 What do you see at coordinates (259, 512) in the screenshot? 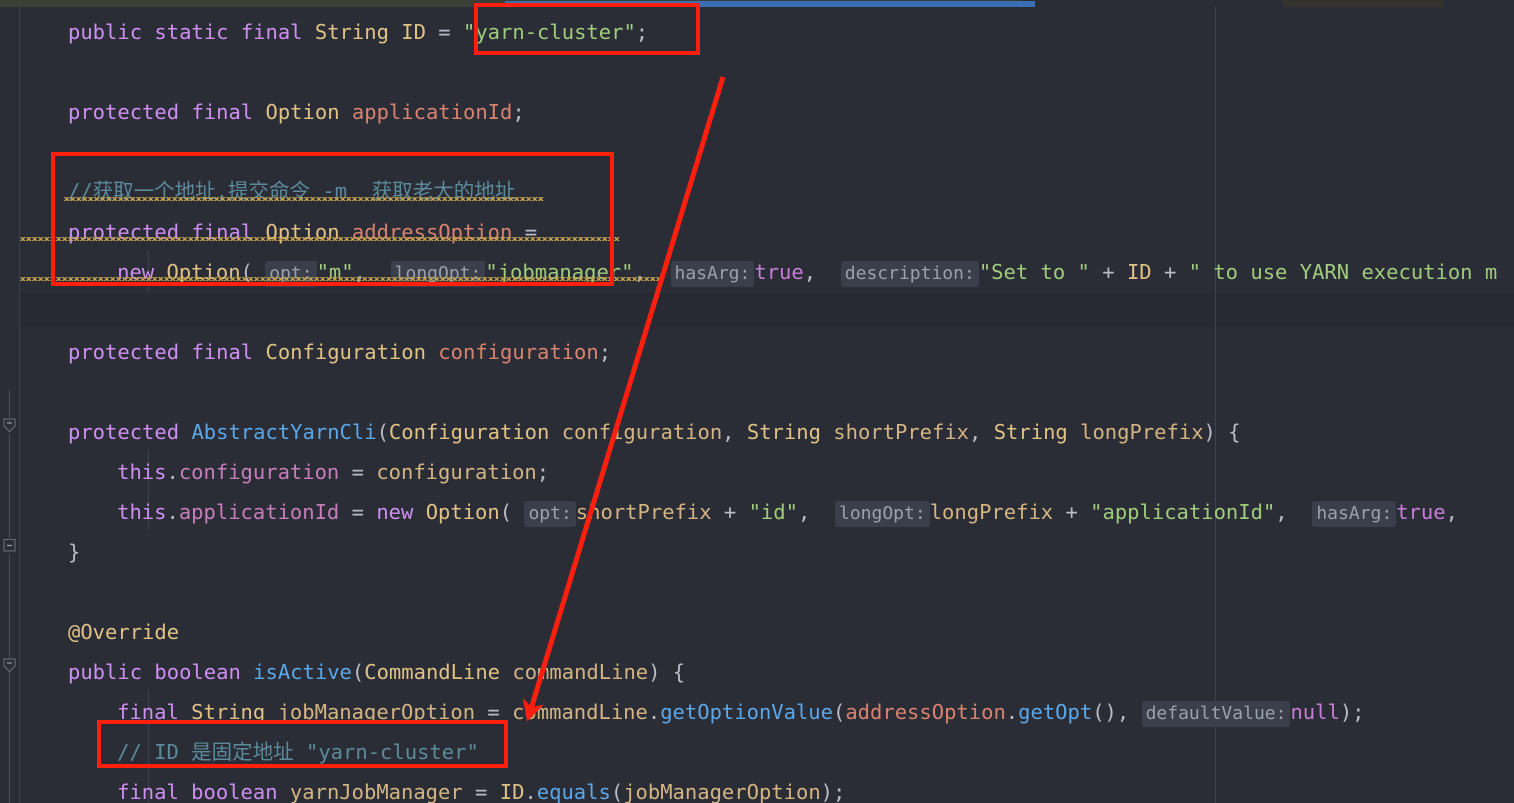
I see `code-token: applicationId` at bounding box center [259, 512].